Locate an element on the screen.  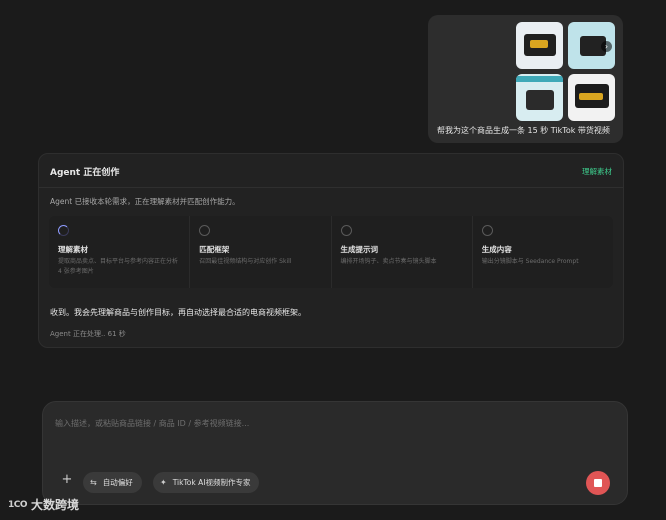
agent-processing-timer: Agent 正在处理.. 61 秒 is located at coordinates (88, 334).